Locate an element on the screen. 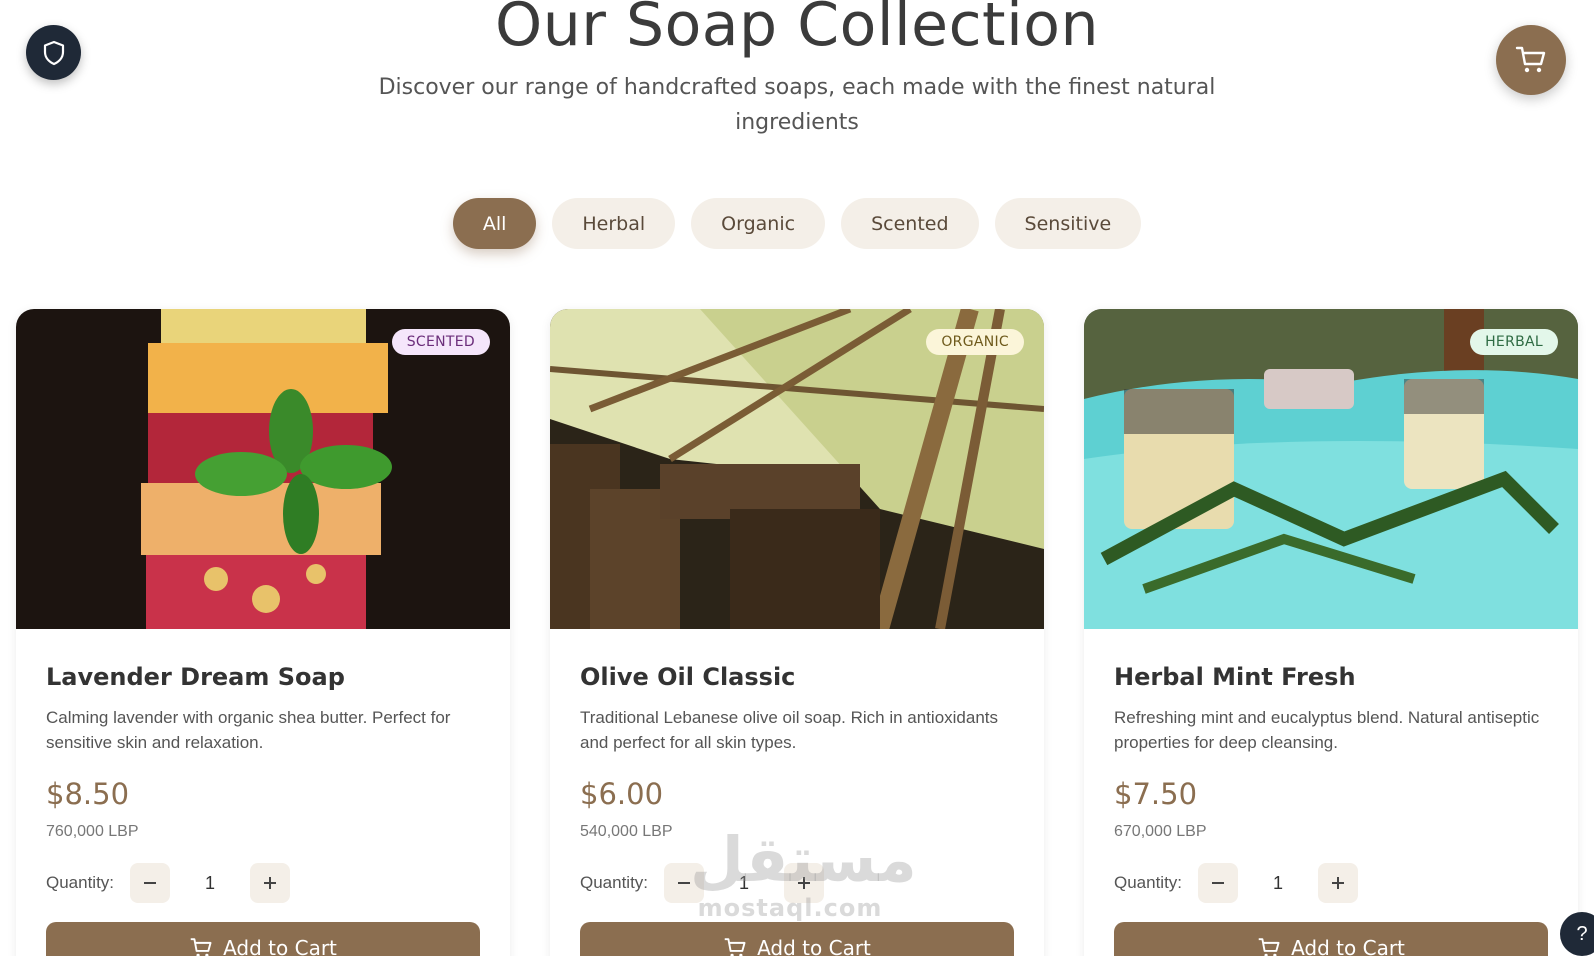 The width and height of the screenshot is (1594, 956). product-image: SCENTED is located at coordinates (263, 469).